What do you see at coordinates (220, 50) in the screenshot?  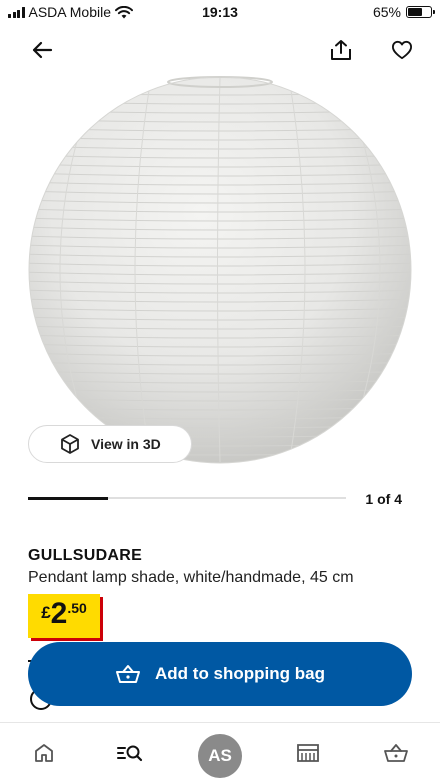 I see `top-bar` at bounding box center [220, 50].